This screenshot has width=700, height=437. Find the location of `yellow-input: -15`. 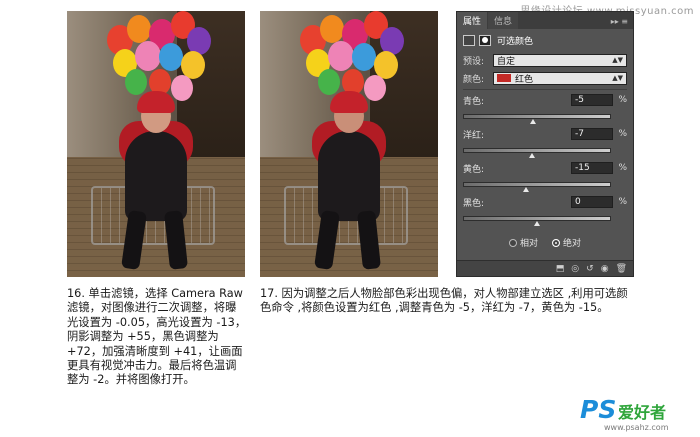

yellow-input: -15 is located at coordinates (592, 168).